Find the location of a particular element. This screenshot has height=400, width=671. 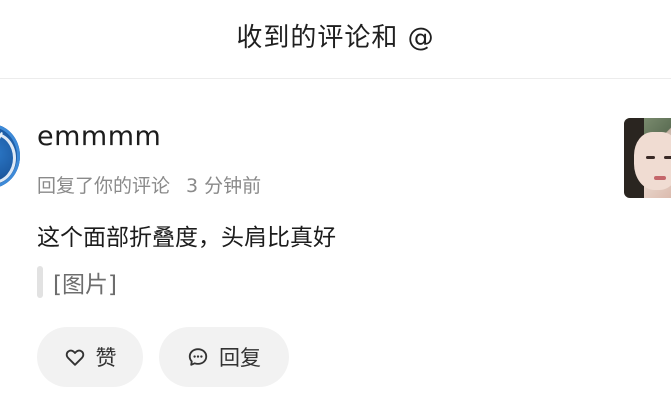

thumbnail-face is located at coordinates (652, 161).